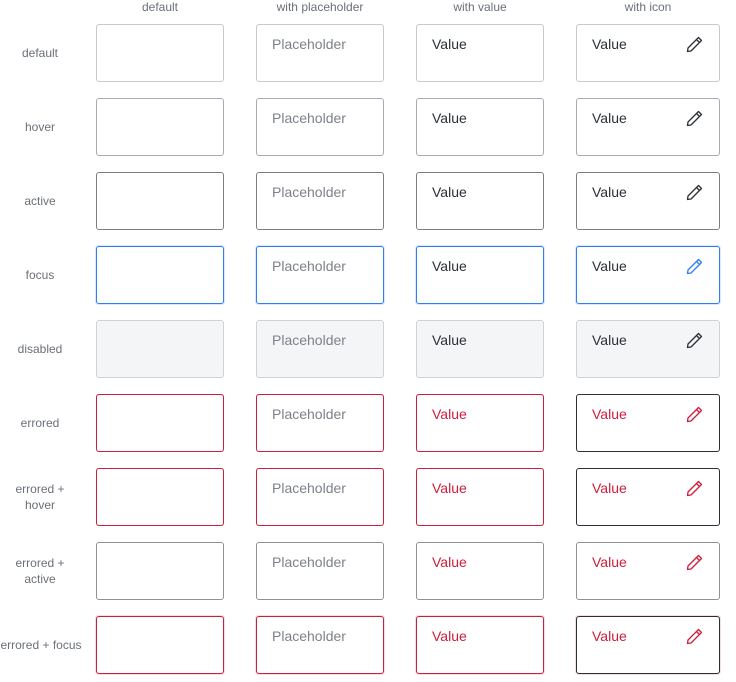 The height and width of the screenshot is (682, 736). What do you see at coordinates (320, 53) in the screenshot?
I see `text-input-default-with-placeholder: Placeholder` at bounding box center [320, 53].